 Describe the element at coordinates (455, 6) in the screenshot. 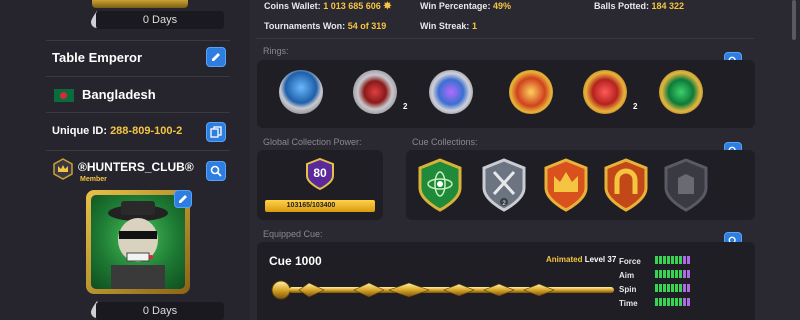

I see `stat-label: Win Percentage:` at that location.